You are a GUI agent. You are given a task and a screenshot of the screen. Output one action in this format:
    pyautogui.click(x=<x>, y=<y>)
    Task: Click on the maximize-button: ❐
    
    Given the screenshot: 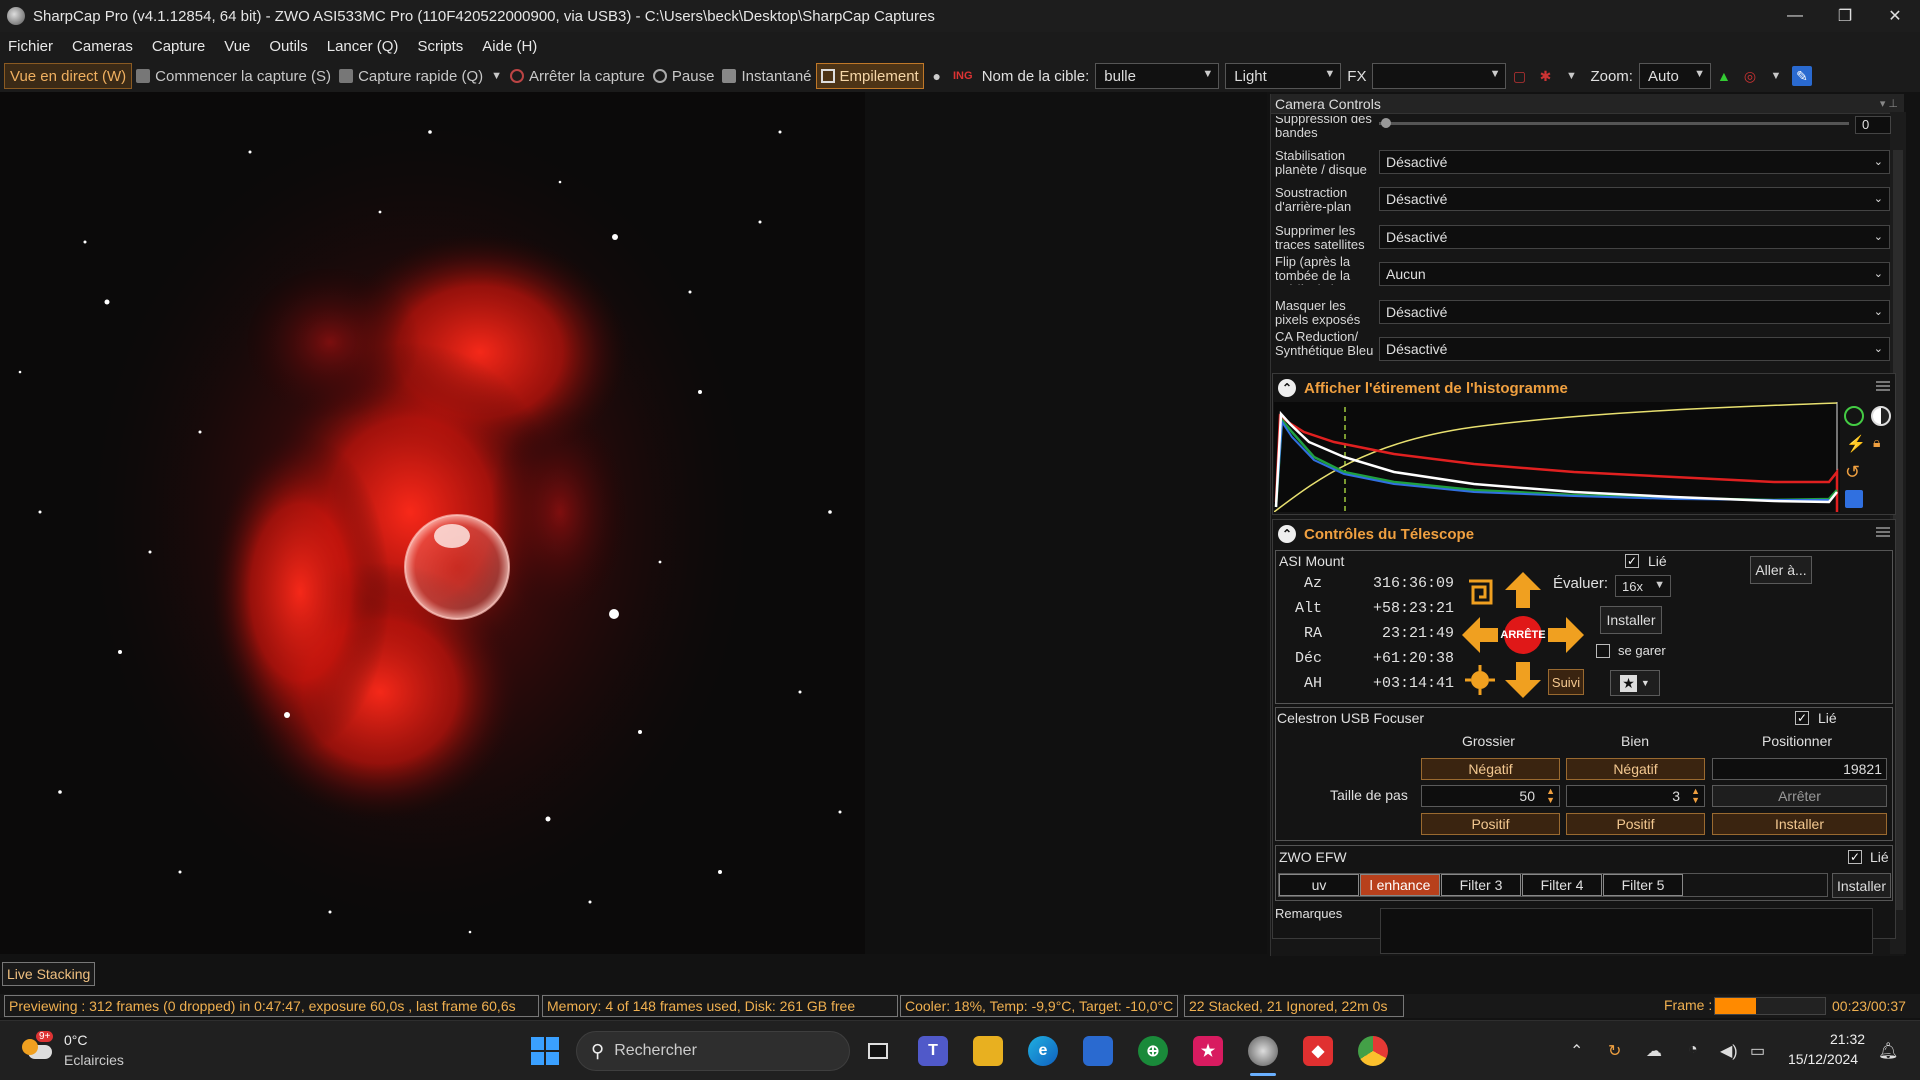 What is the action you would take?
    pyautogui.click(x=1845, y=16)
    